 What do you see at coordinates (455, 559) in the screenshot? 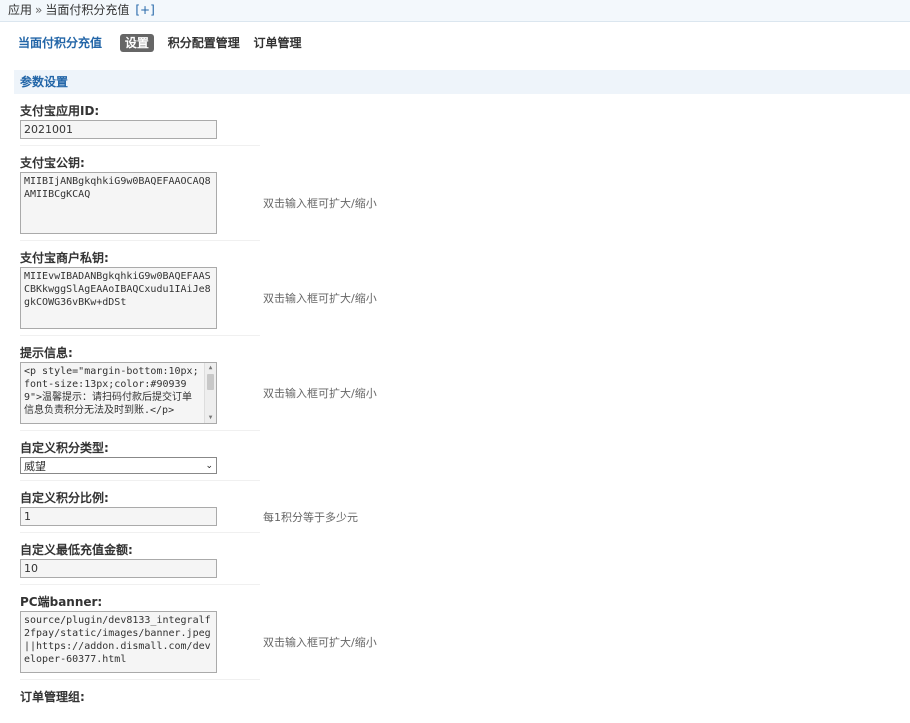
I see `form-row-min-amount: 自定义最低充值金额: 10` at bounding box center [455, 559].